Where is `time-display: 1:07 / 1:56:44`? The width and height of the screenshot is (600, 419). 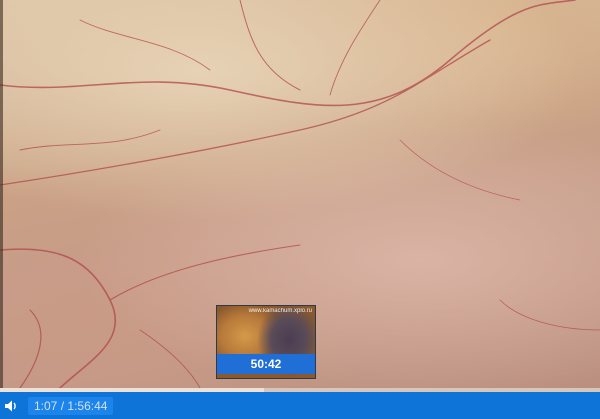 time-display: 1:07 / 1:56:44 is located at coordinates (71, 405).